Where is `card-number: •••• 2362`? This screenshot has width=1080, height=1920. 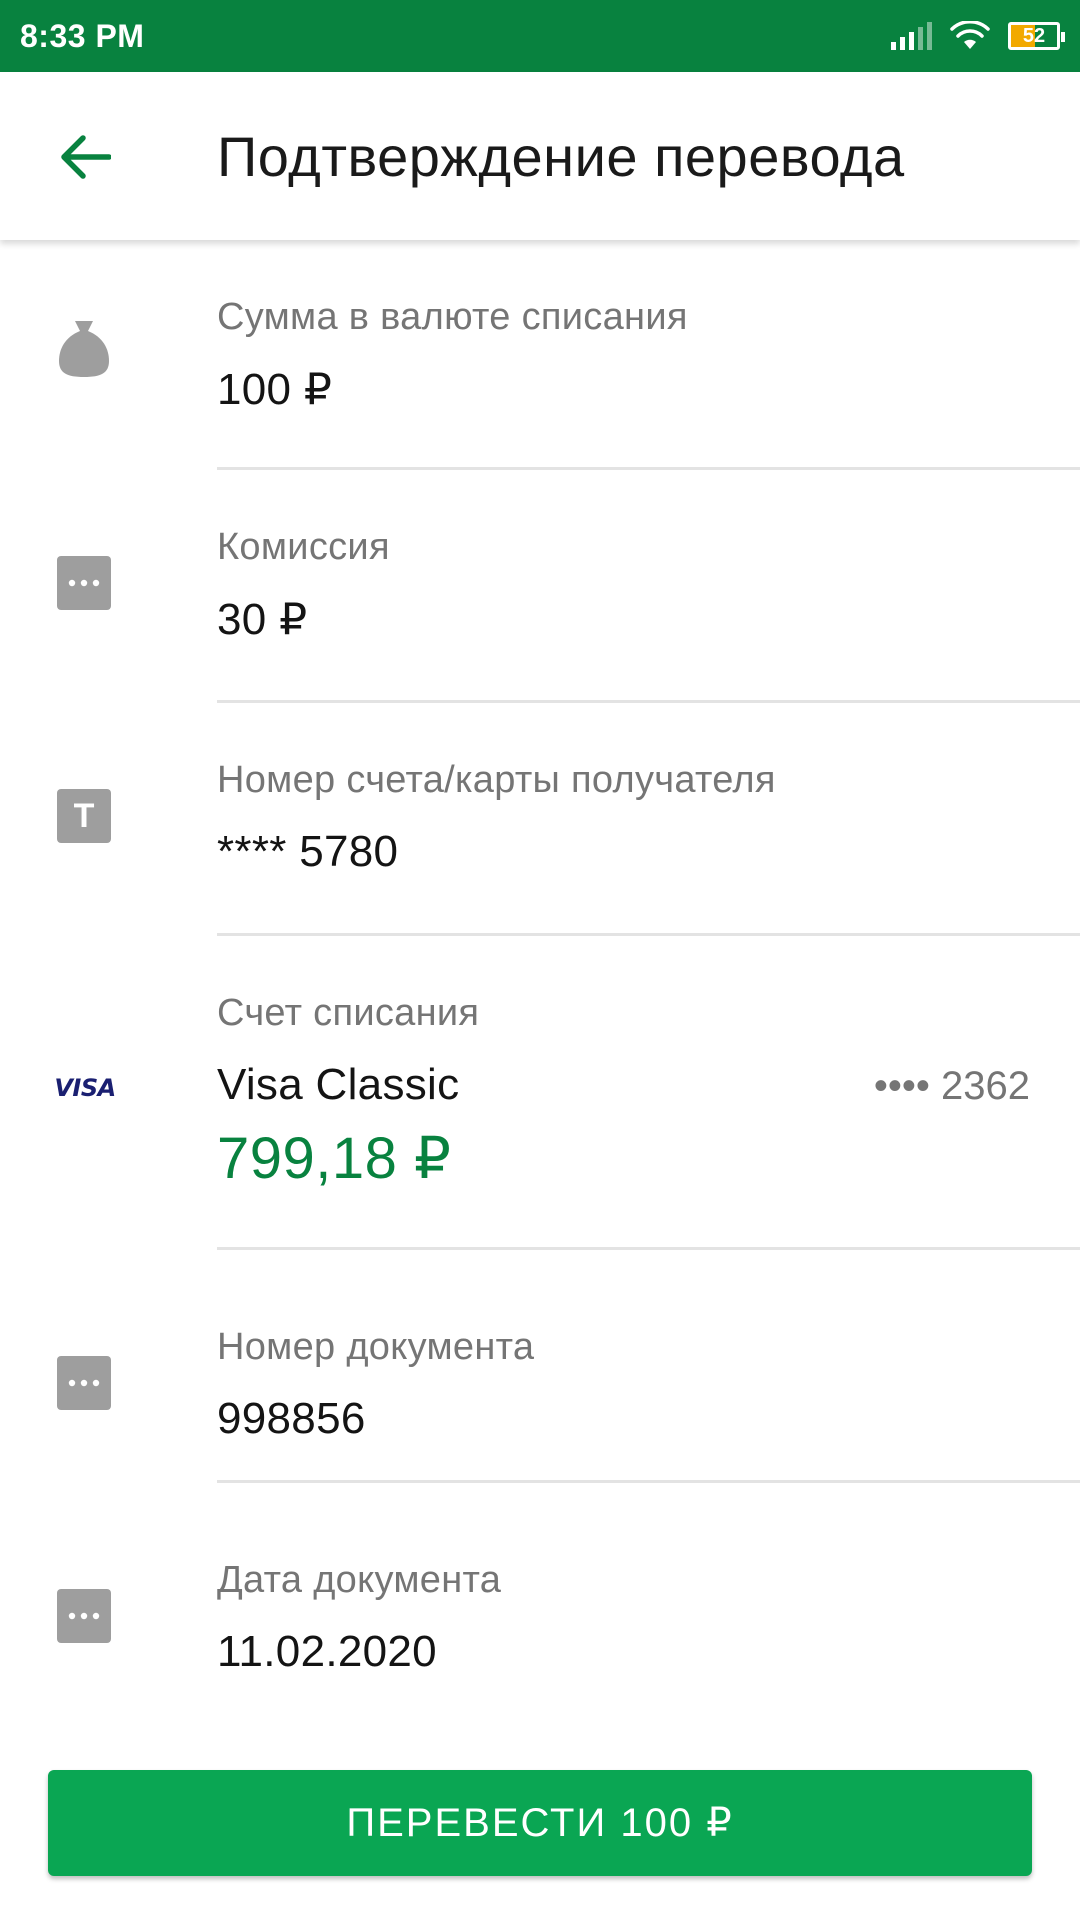
card-number: •••• 2362 is located at coordinates (951, 1086).